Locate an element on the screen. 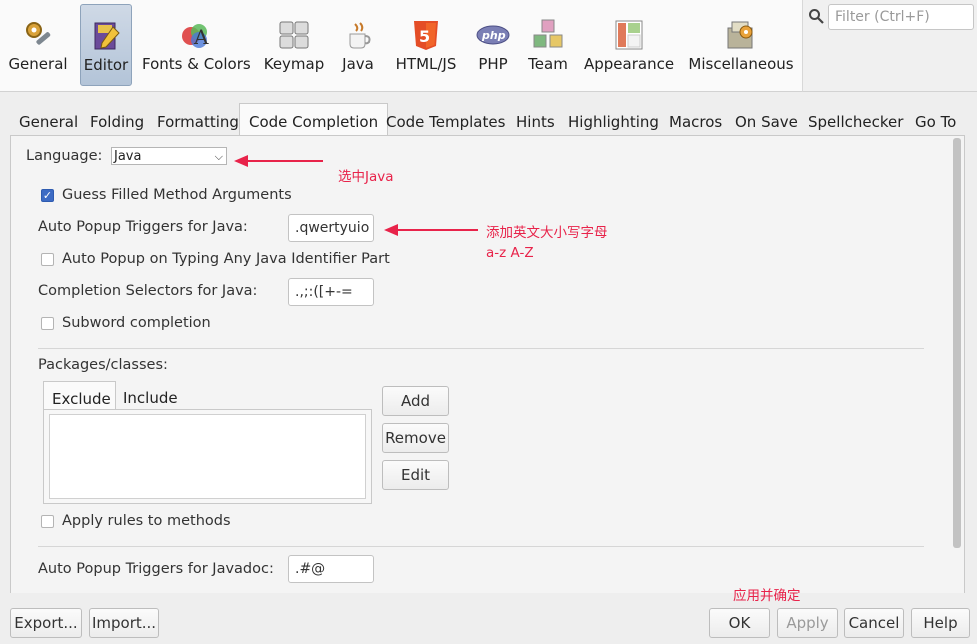 Image resolution: width=977 pixels, height=644 pixels. remove-button: Remove is located at coordinates (415, 438).